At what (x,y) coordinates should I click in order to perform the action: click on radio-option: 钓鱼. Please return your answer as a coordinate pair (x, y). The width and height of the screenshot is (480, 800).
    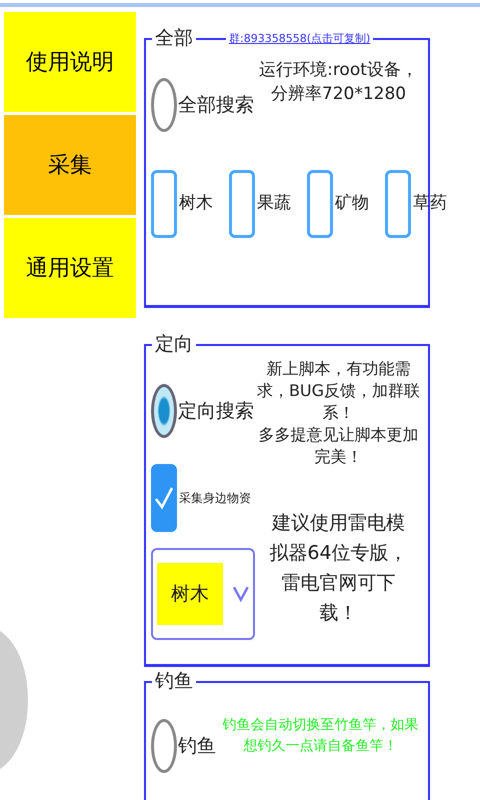
    Looking at the image, I should click on (184, 746).